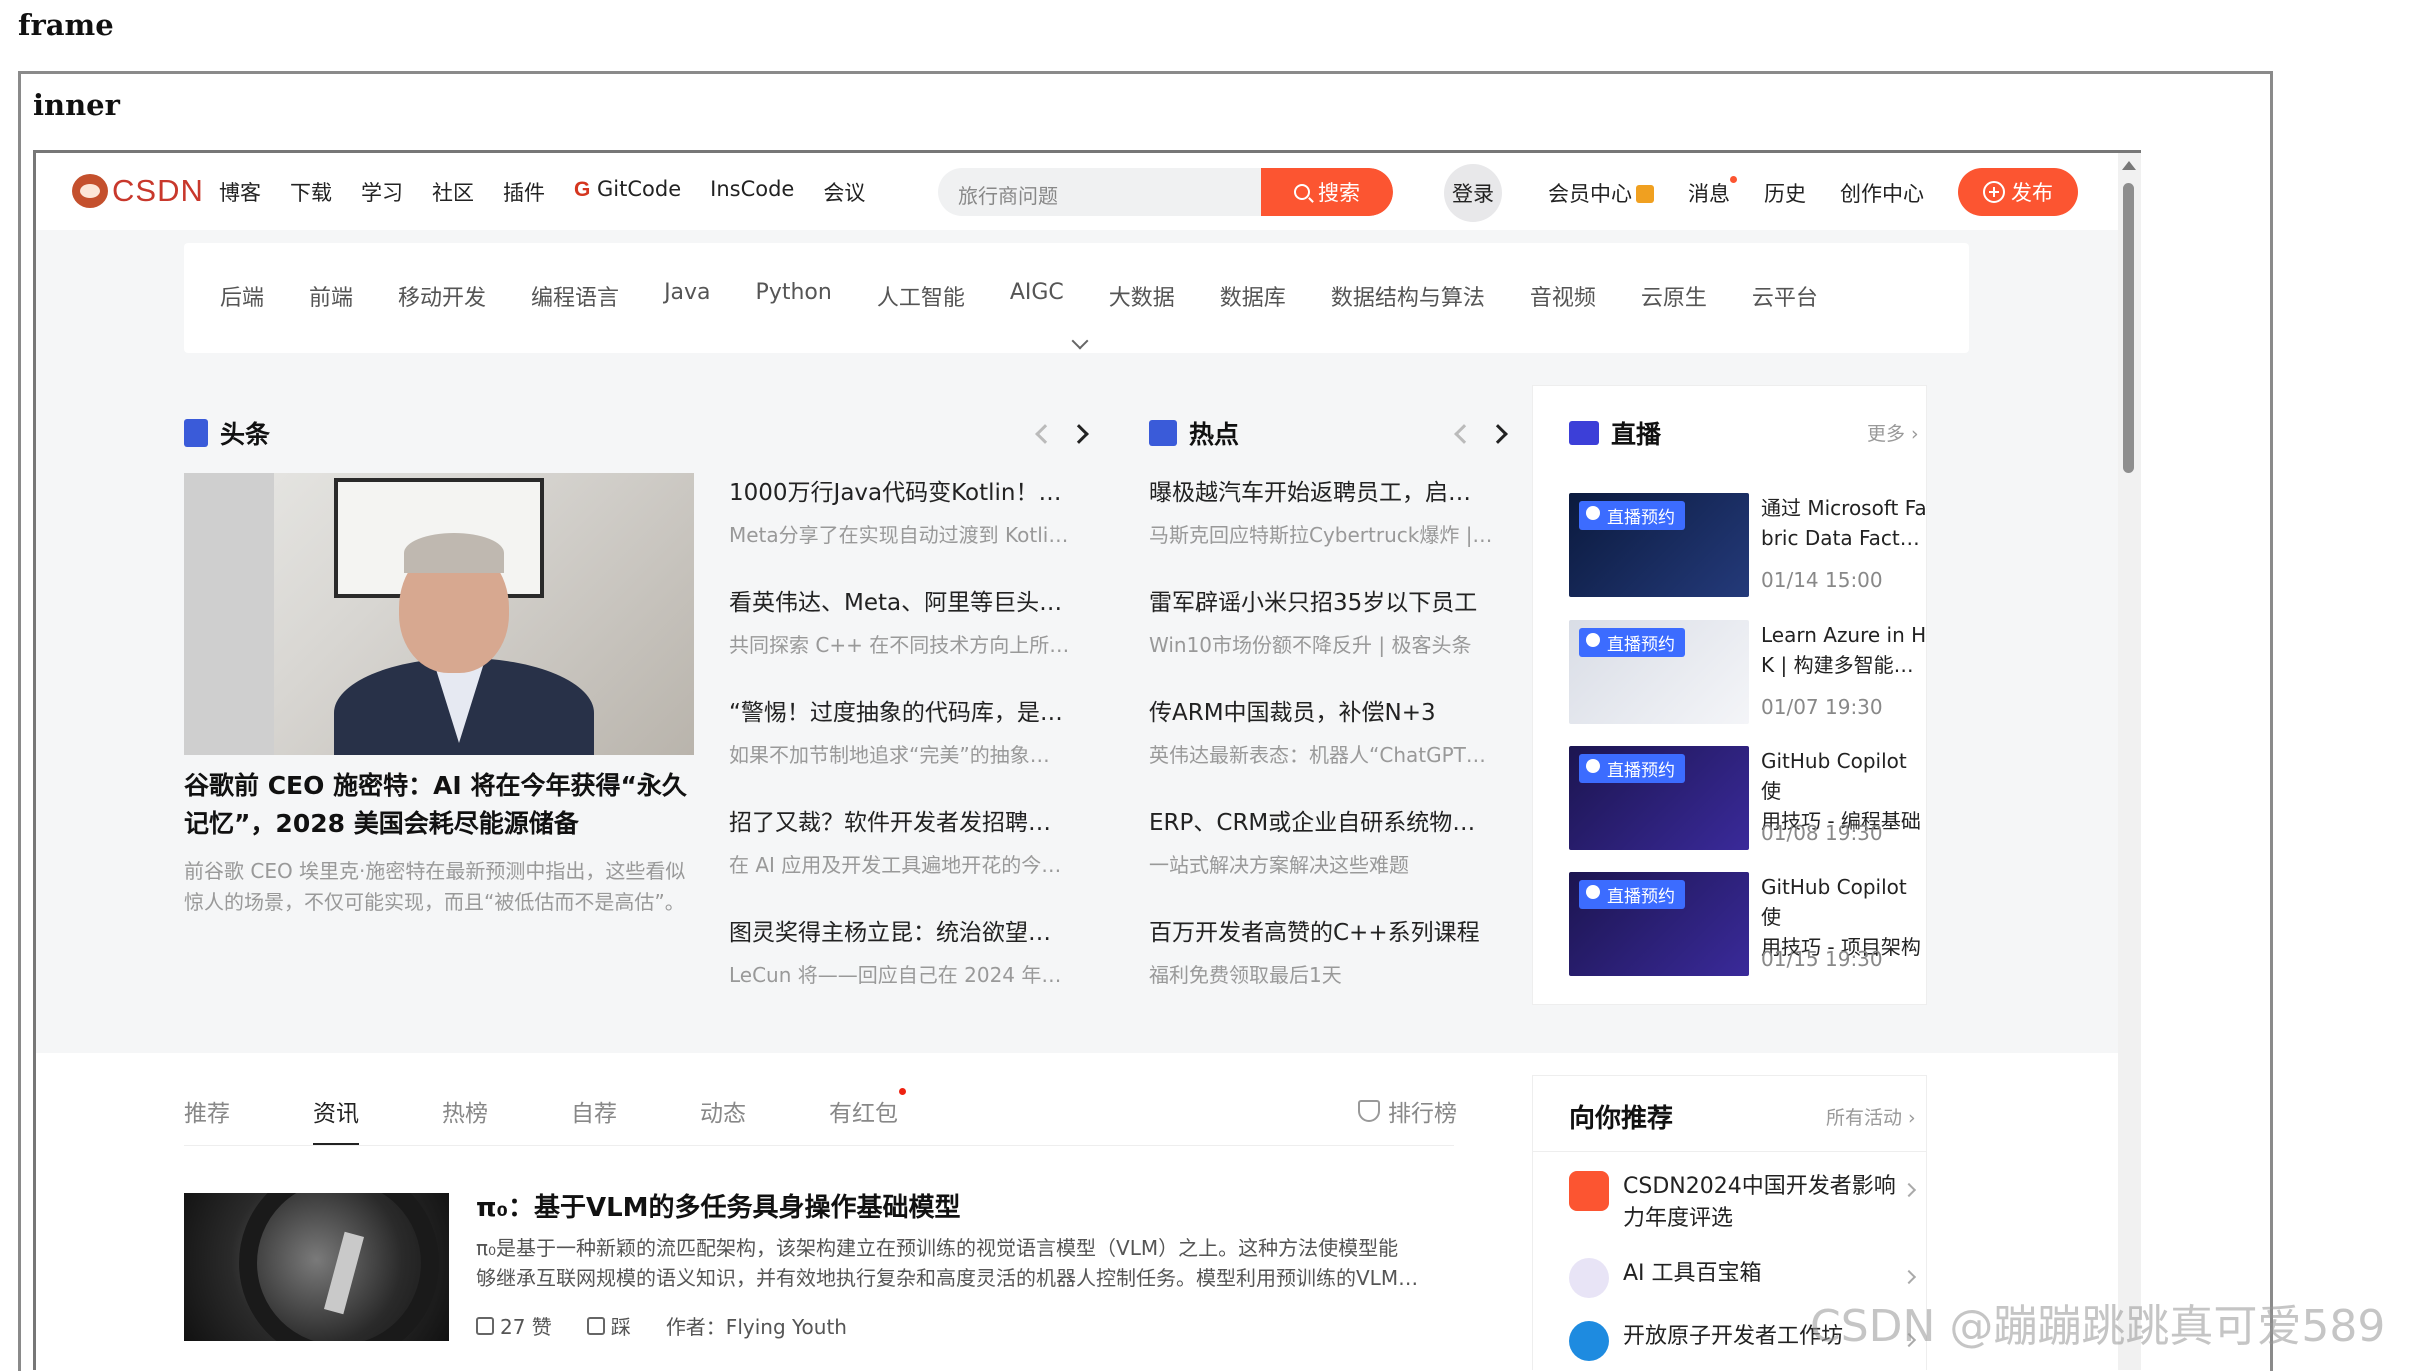 The height and width of the screenshot is (1371, 2415). I want to click on tab-red-packet: 有红包, so click(867, 1108).